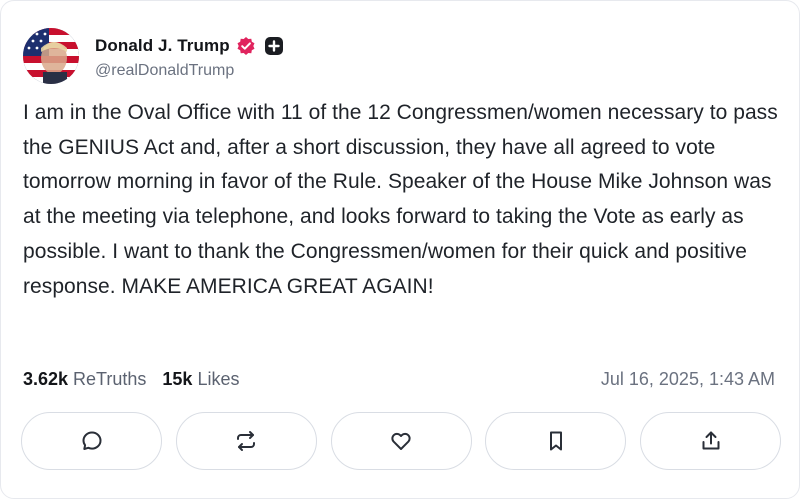 This screenshot has height=499, width=800. I want to click on avatar, so click(51, 56).